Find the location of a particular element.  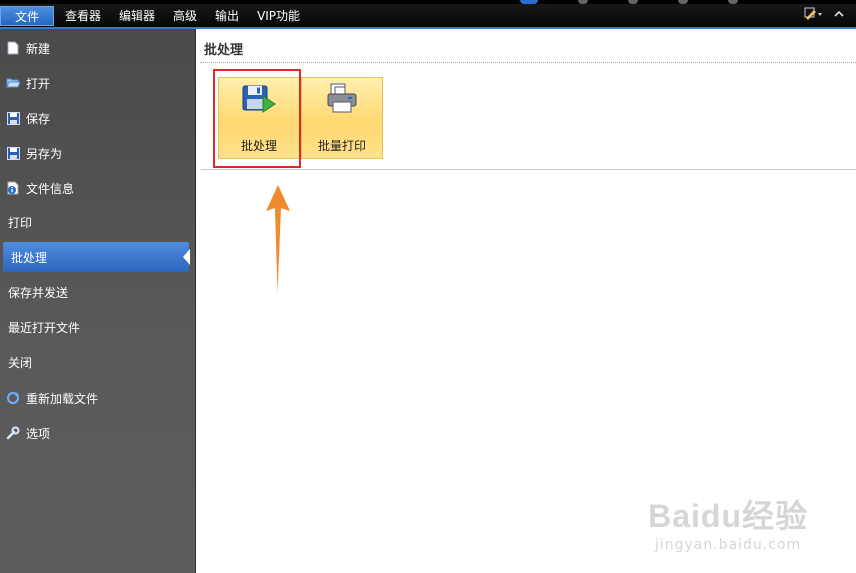

menu-vip: VIP功能 is located at coordinates (278, 16).